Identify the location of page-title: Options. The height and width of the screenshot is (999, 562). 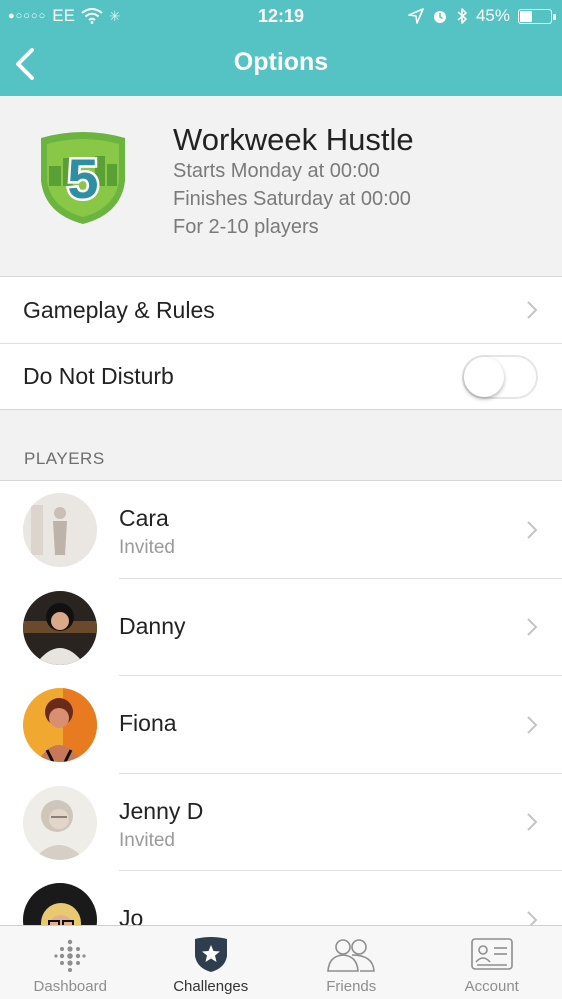
(281, 62).